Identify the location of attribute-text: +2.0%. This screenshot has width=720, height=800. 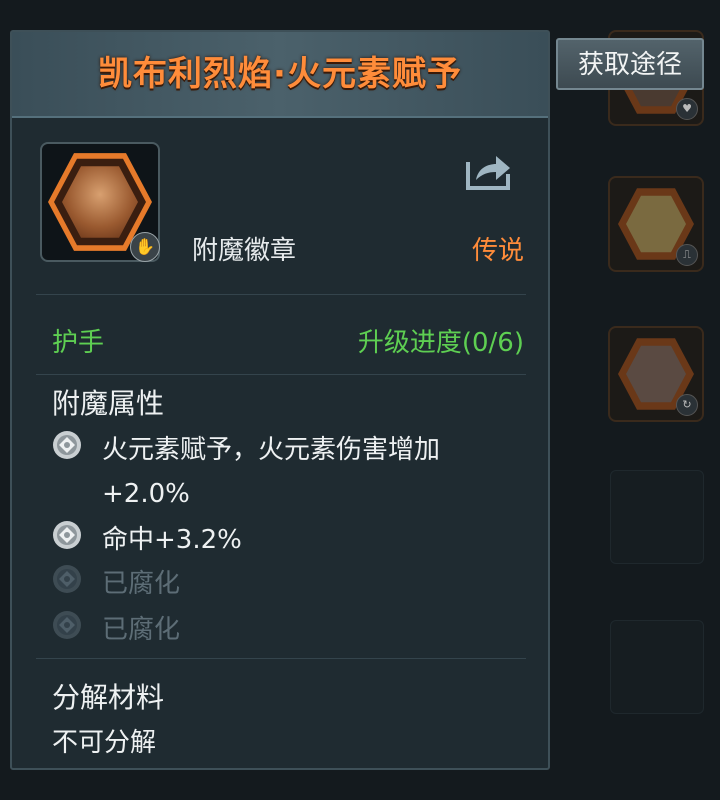
(146, 494).